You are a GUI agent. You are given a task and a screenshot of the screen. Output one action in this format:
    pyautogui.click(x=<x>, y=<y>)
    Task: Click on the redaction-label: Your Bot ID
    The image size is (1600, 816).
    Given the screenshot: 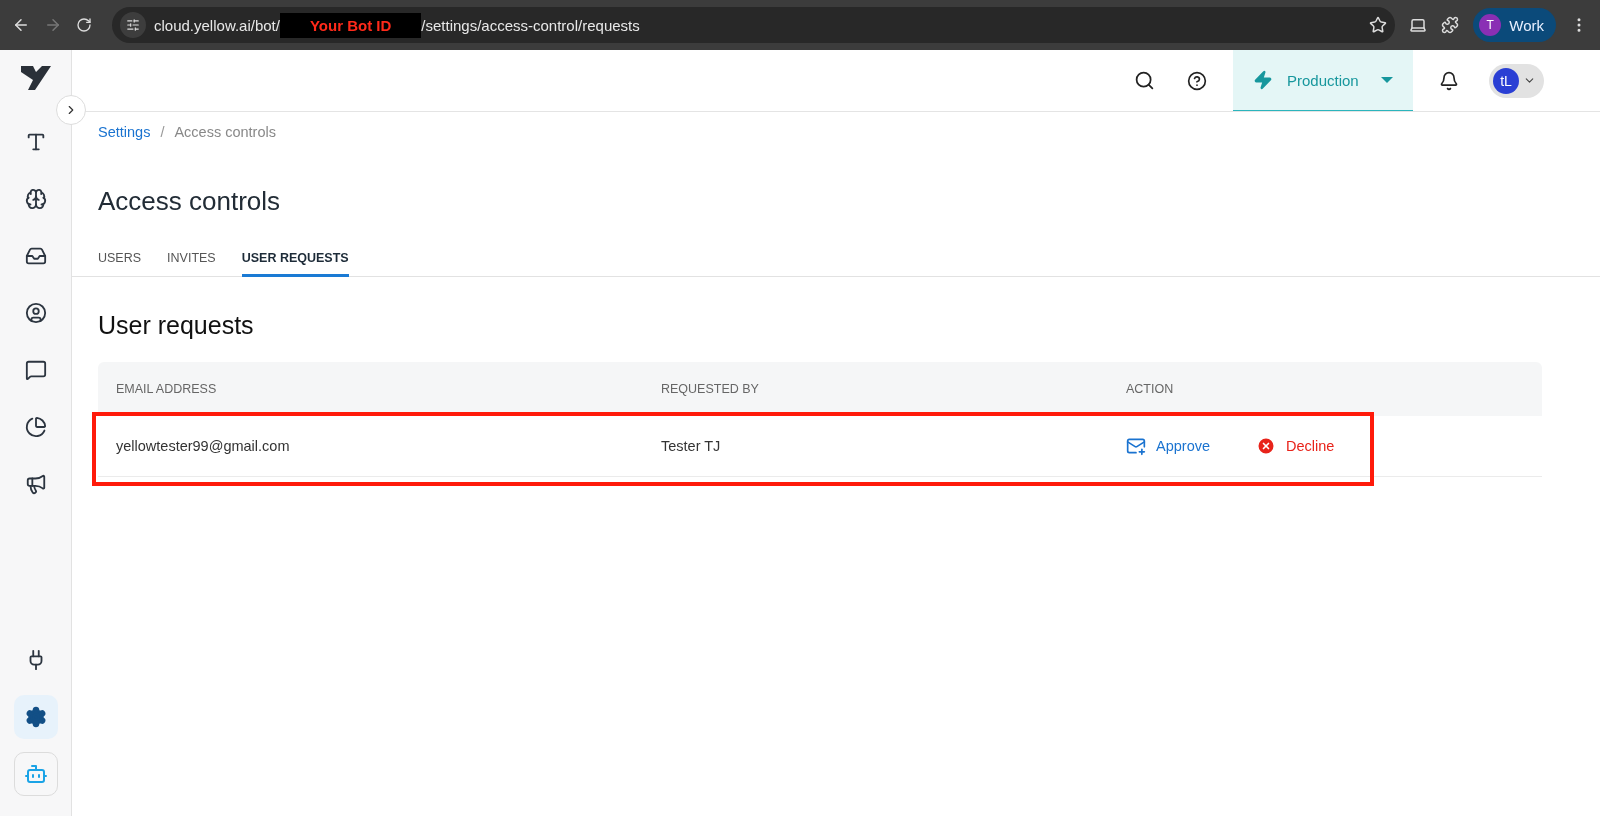 What is the action you would take?
    pyautogui.click(x=350, y=25)
    